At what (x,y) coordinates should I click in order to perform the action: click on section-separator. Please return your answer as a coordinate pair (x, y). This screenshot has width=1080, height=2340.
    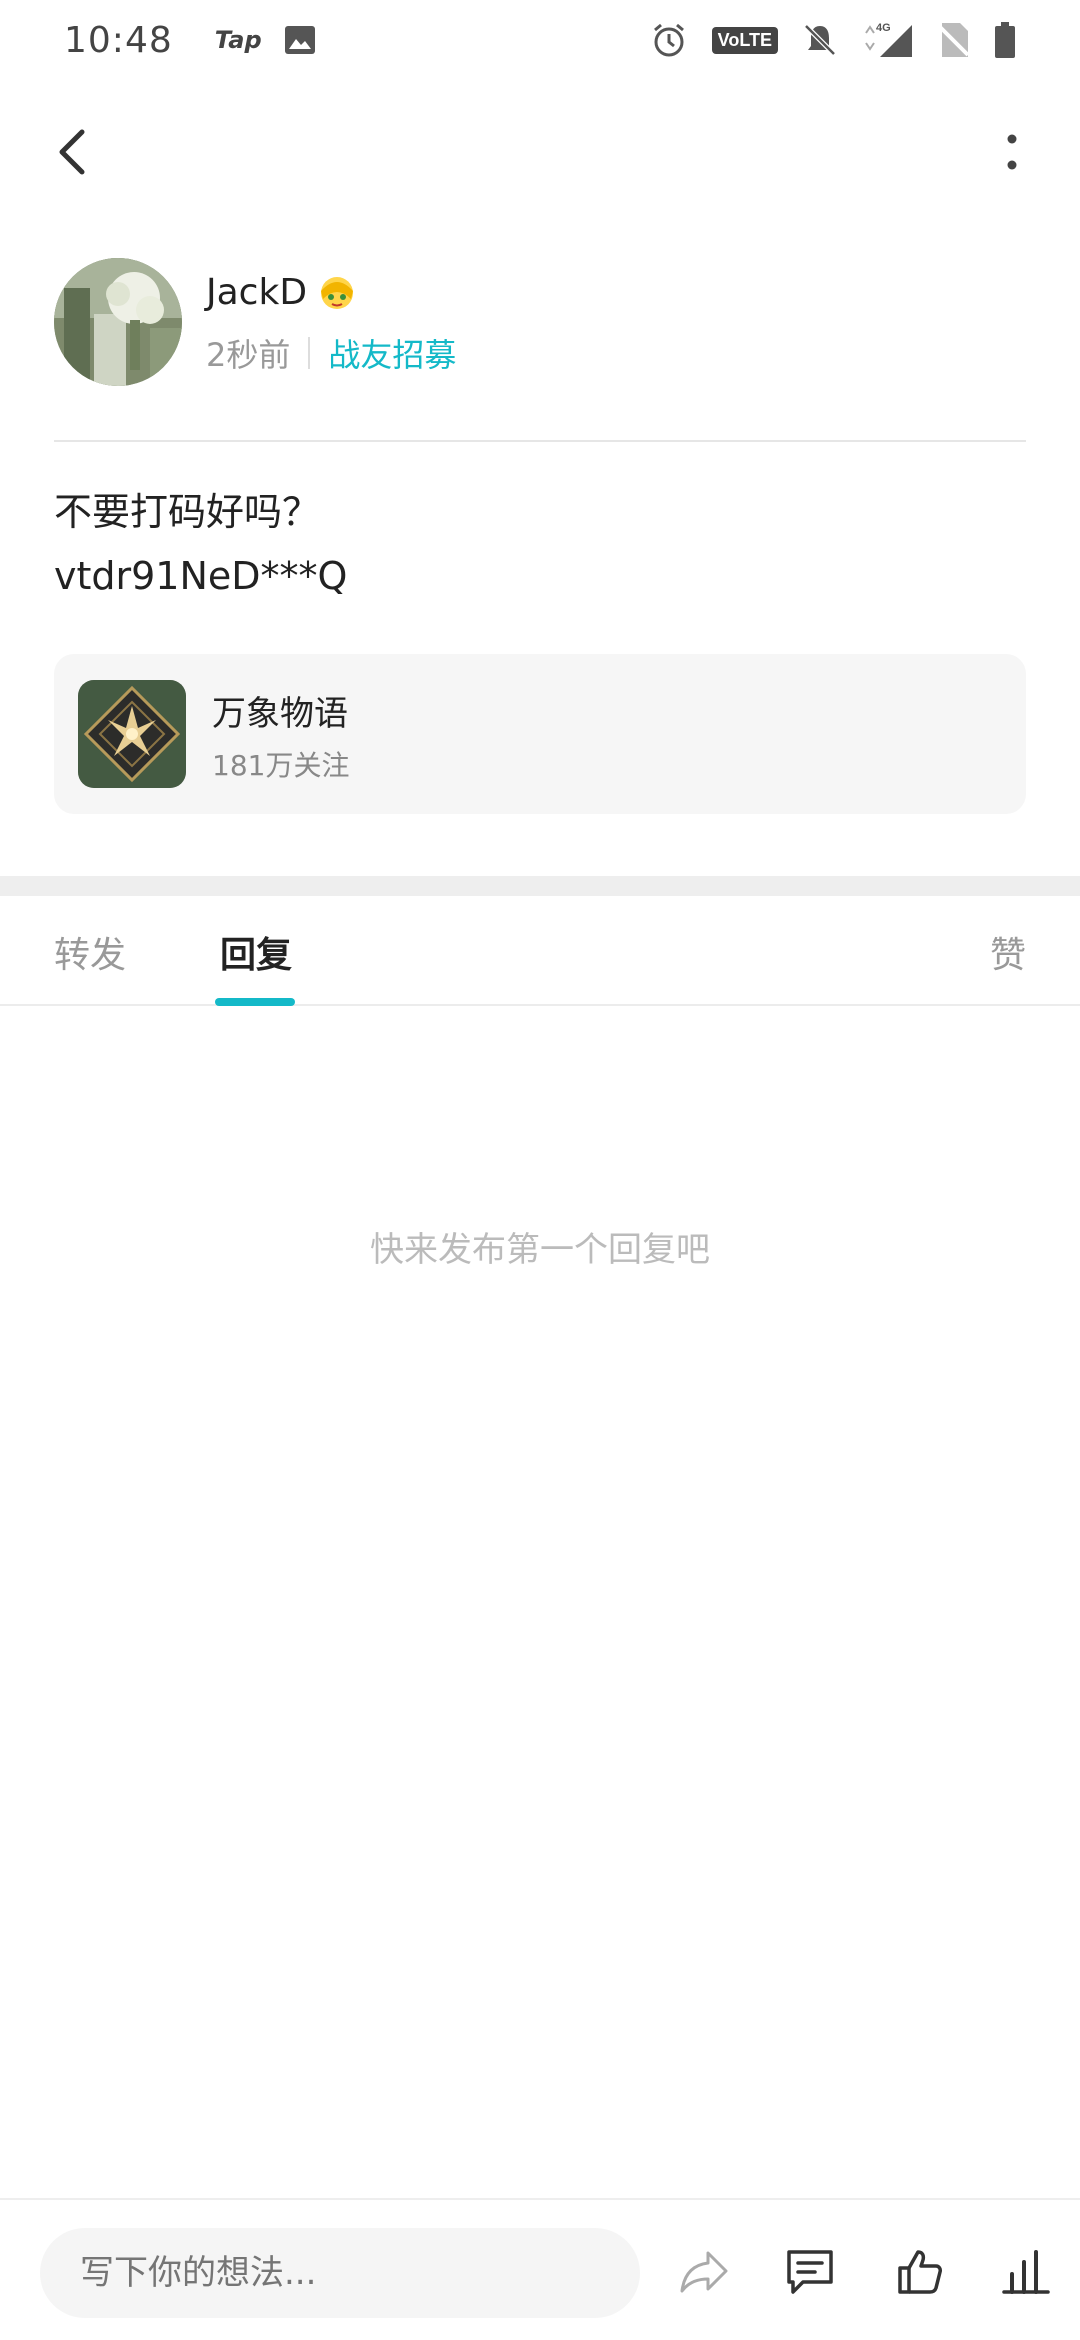
    Looking at the image, I should click on (540, 886).